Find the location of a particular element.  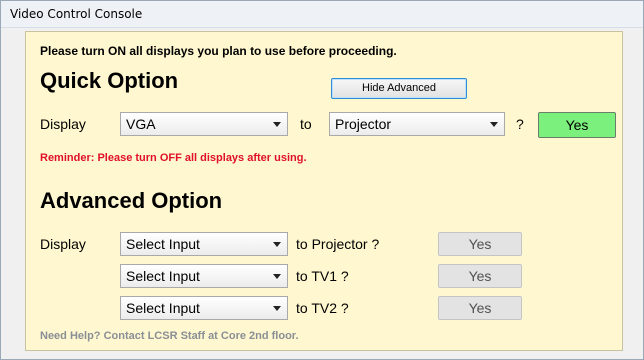

advanced-input-select-1: Select Input is located at coordinates (204, 244).